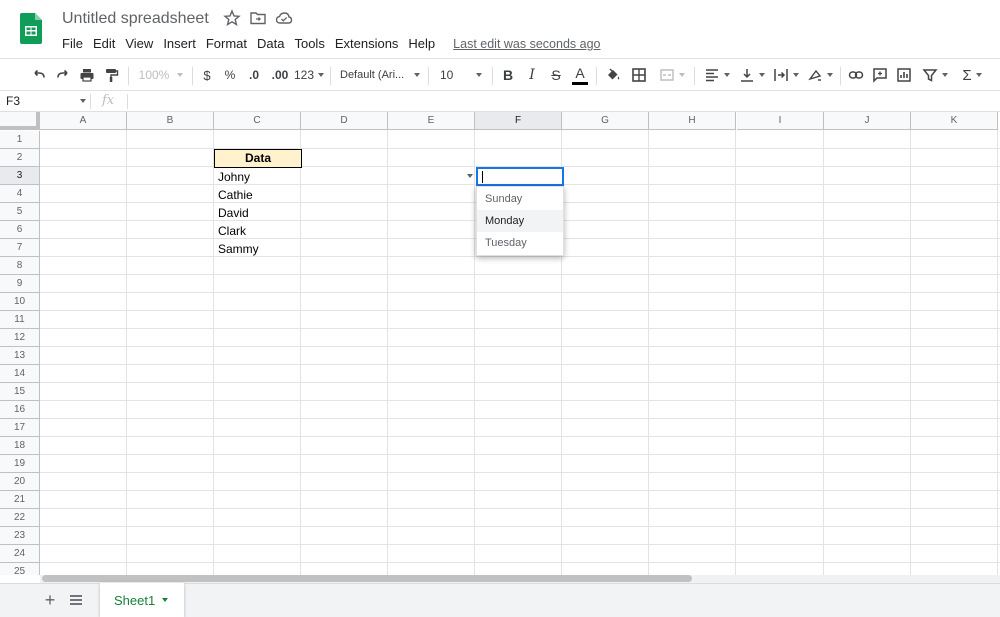  What do you see at coordinates (309, 44) in the screenshot?
I see `menu-tools: Tools` at bounding box center [309, 44].